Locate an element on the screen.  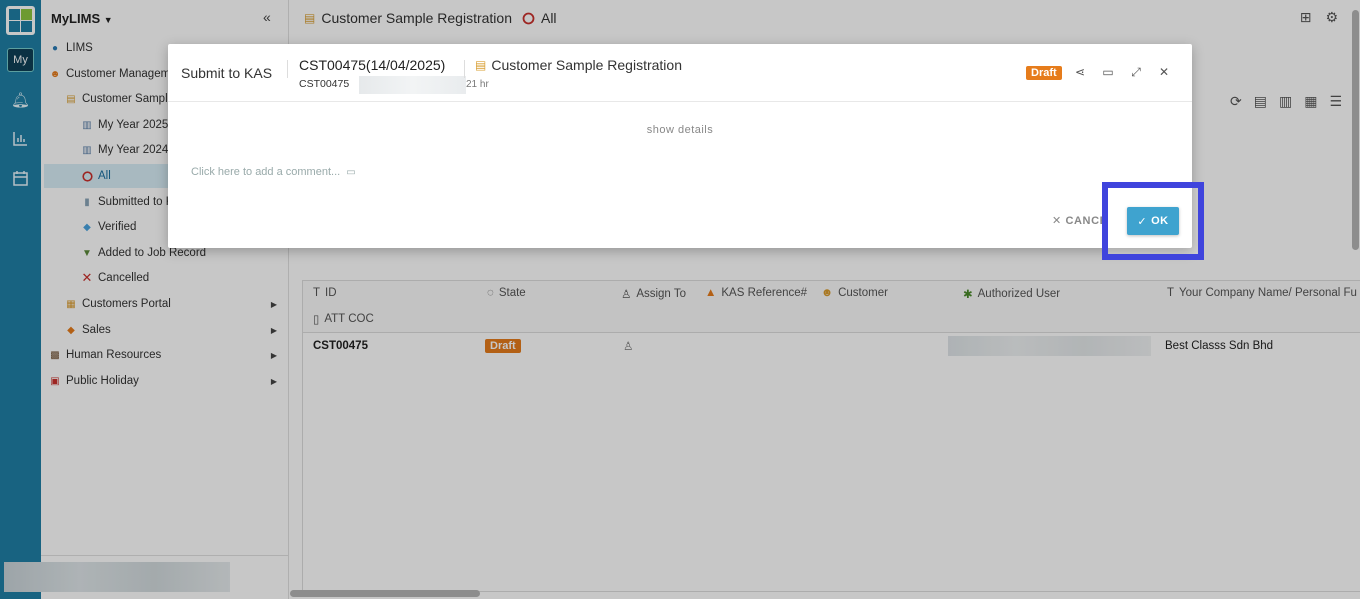
show-details-link: show details is located at coordinates (680, 130).